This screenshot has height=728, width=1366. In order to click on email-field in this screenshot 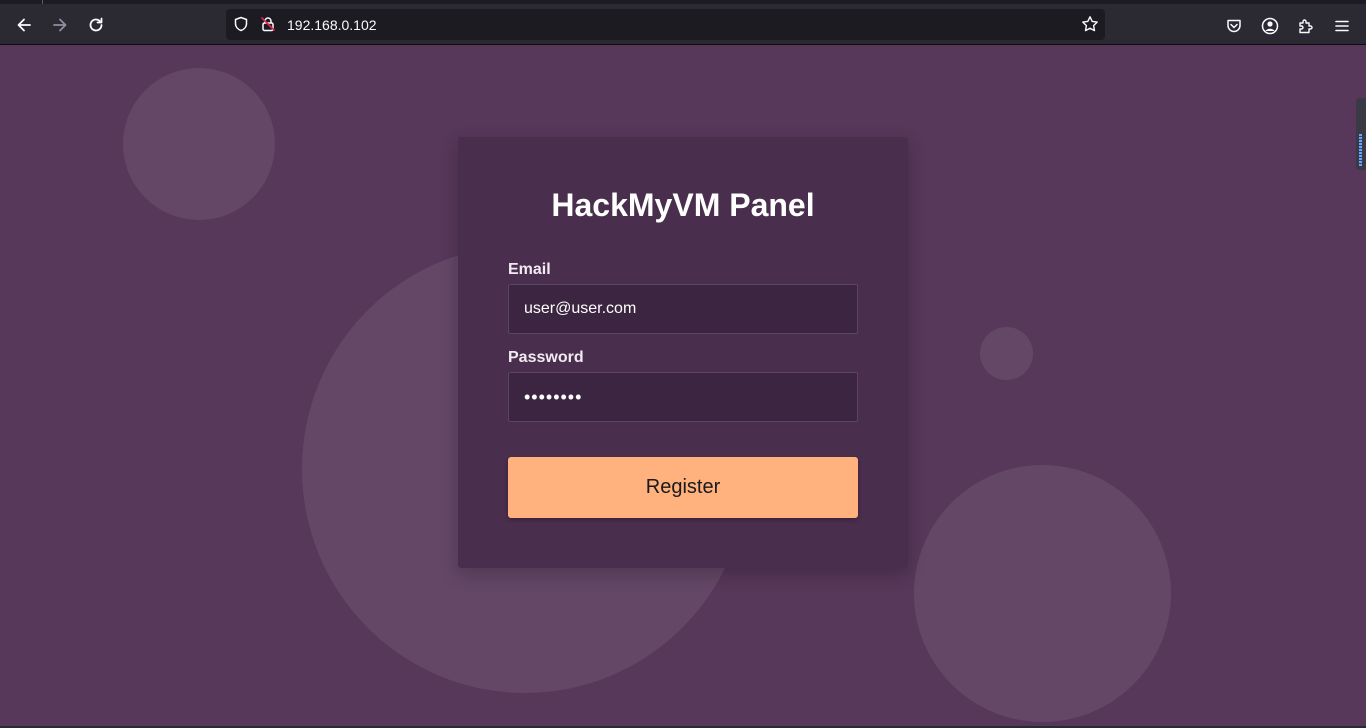, I will do `click(683, 309)`.